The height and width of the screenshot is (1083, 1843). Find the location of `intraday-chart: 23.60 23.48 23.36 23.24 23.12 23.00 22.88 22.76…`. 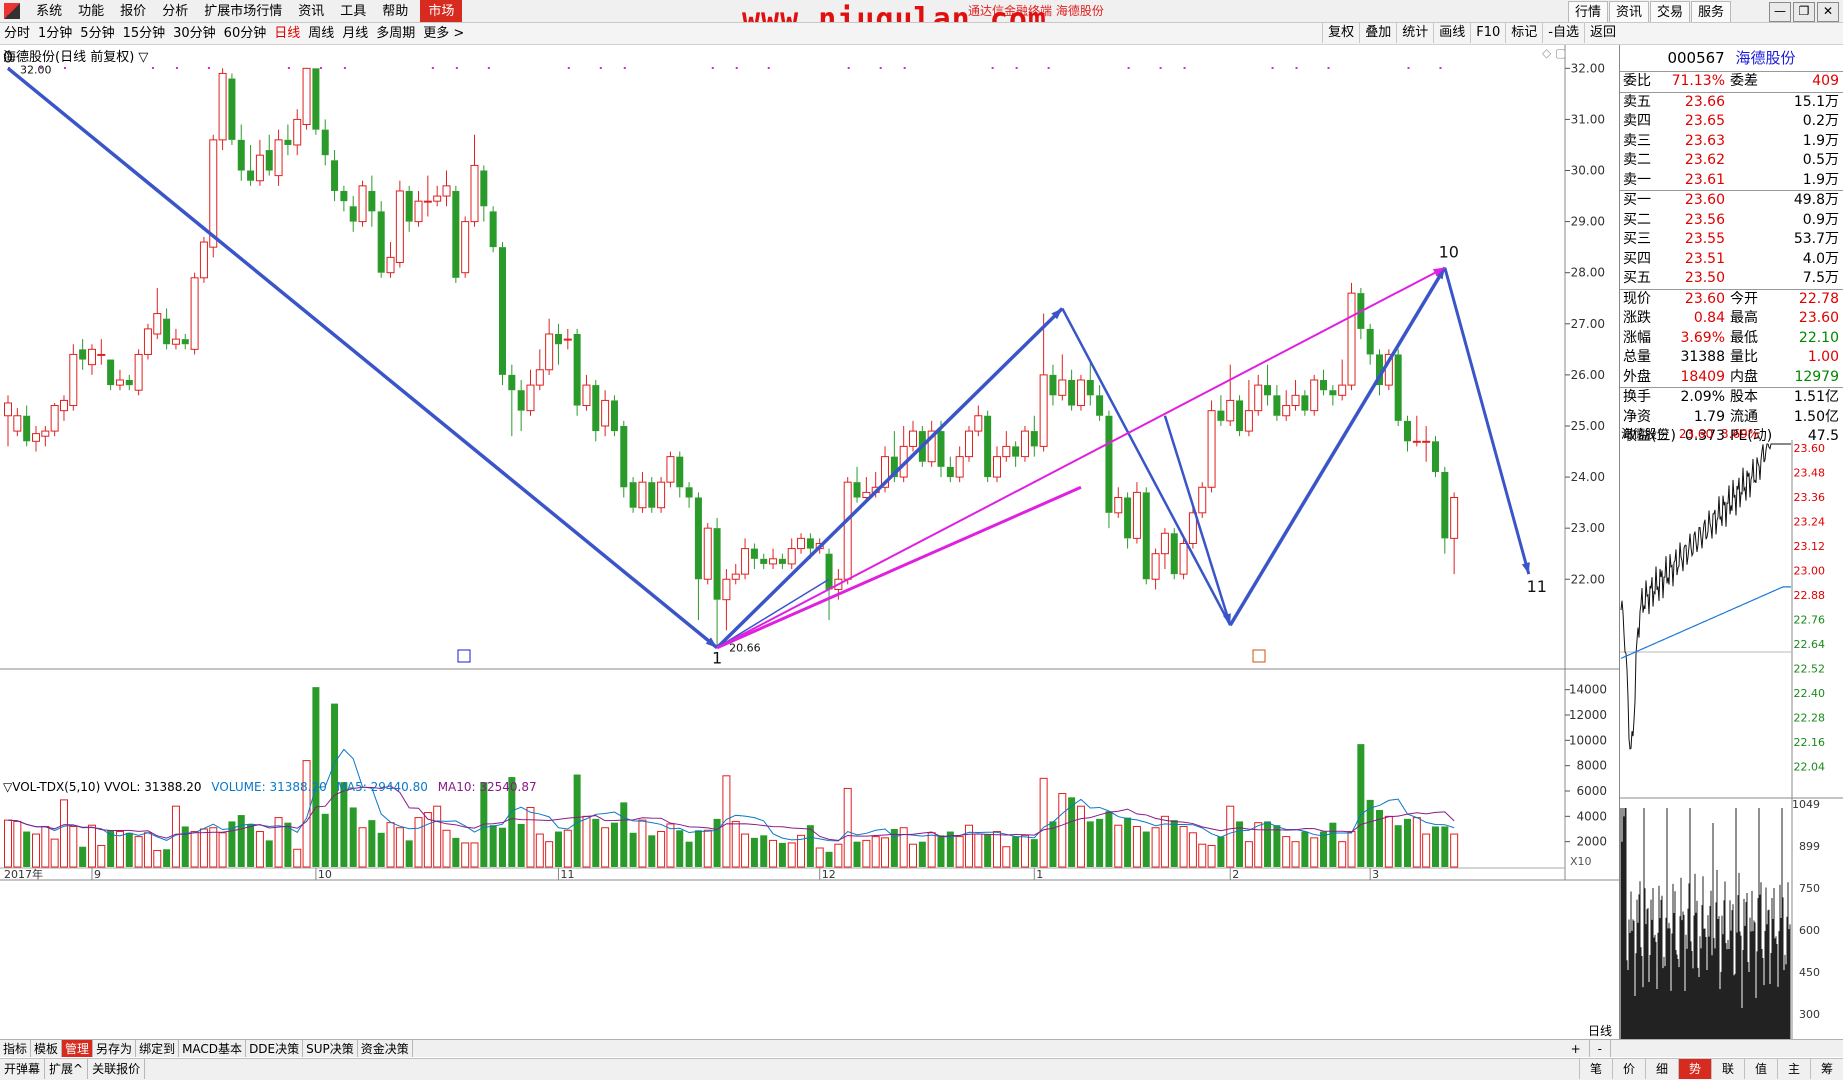

intraday-chart: 23.60 23.48 23.36 23.24 23.12 23.00 22.88 22.76… is located at coordinates (1731, 741).